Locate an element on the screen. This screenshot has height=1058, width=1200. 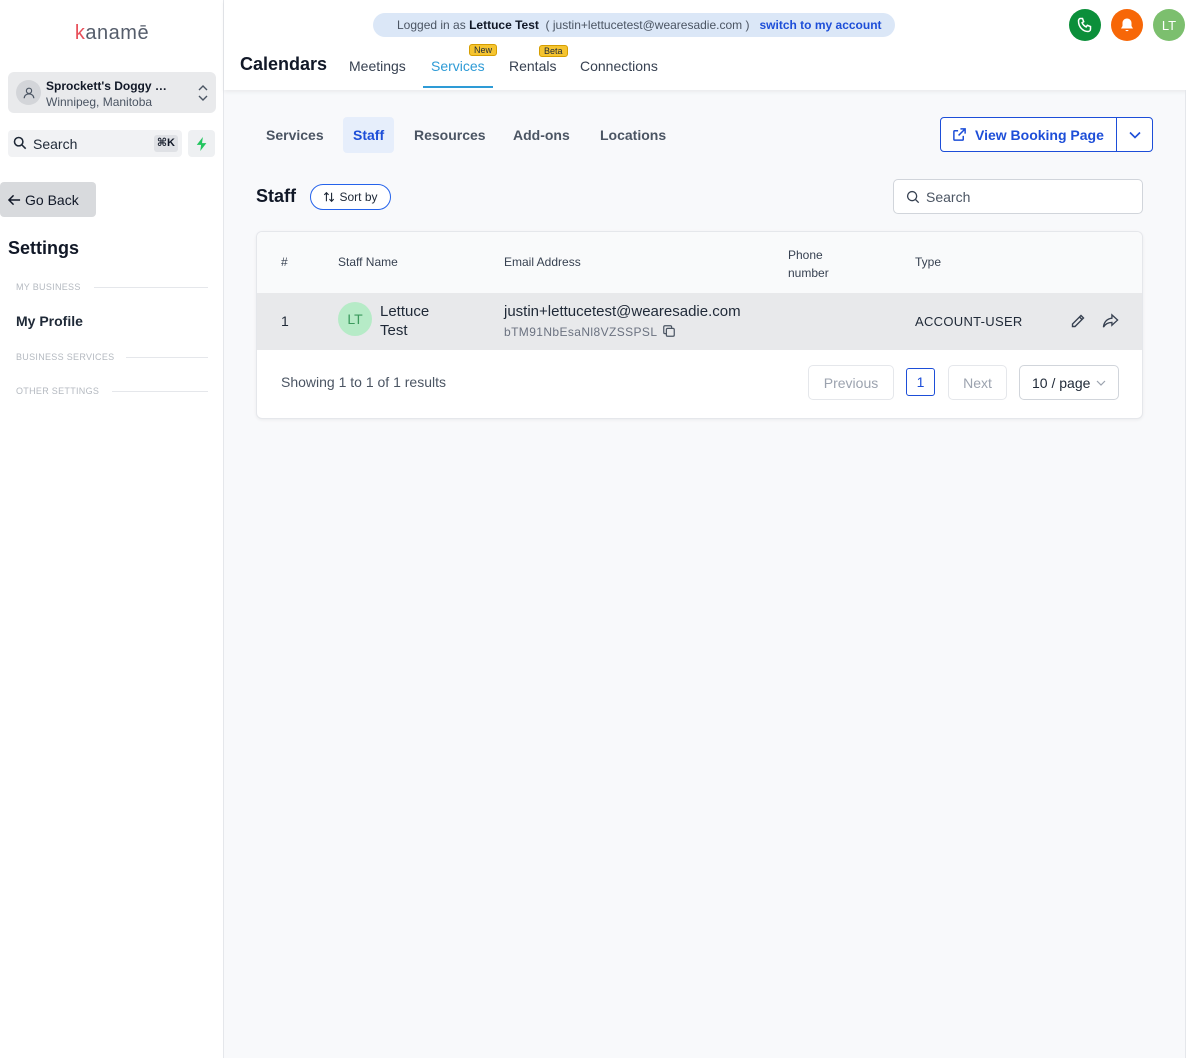
page-size-select: 10 / page is located at coordinates (1069, 382).